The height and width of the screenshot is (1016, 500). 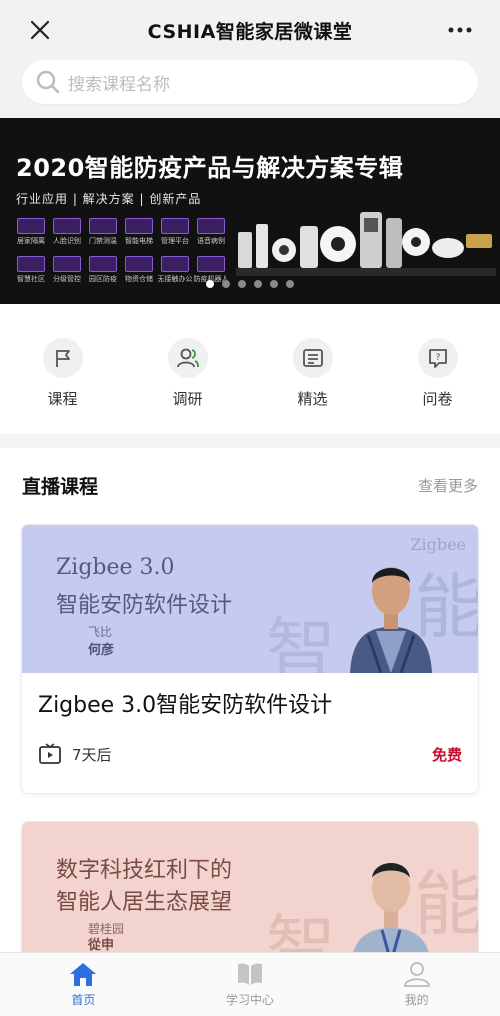 I want to click on tab-learning-center: 学习中心, so click(x=250, y=984).